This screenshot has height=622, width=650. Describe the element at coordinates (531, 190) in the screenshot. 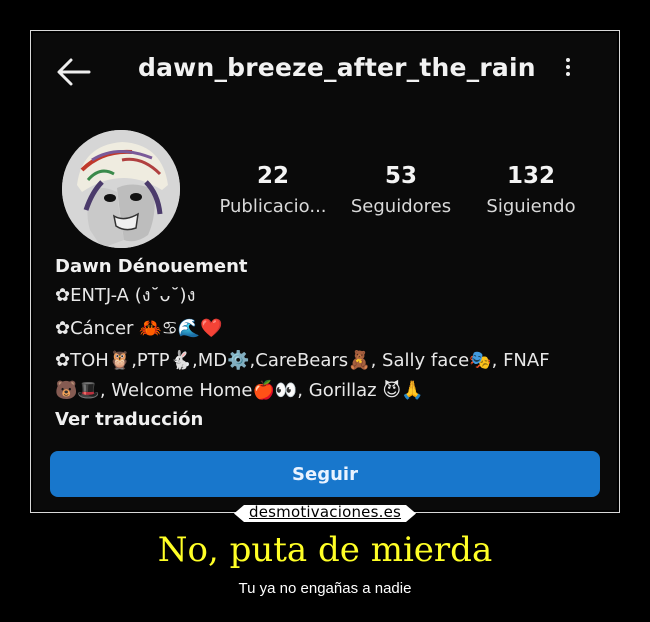

I see `stat-following: 132 Siguiendo` at that location.